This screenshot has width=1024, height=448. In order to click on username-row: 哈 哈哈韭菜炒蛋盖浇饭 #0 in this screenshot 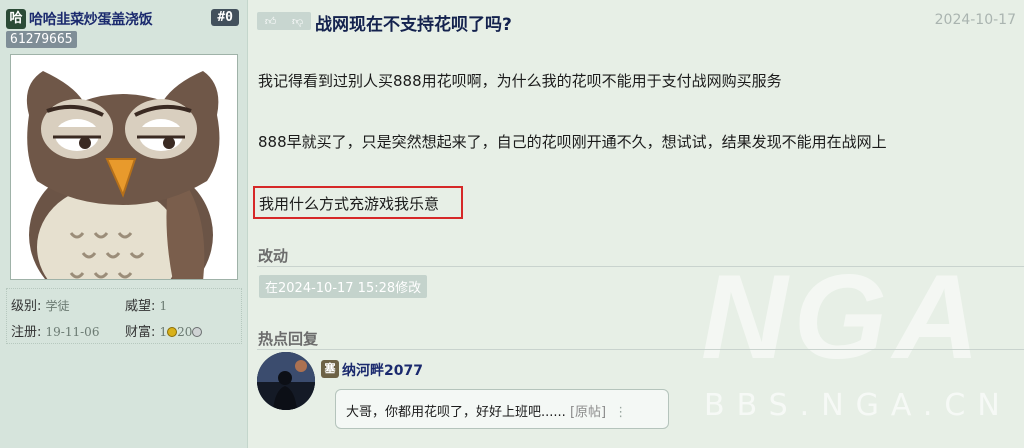, I will do `click(123, 19)`.